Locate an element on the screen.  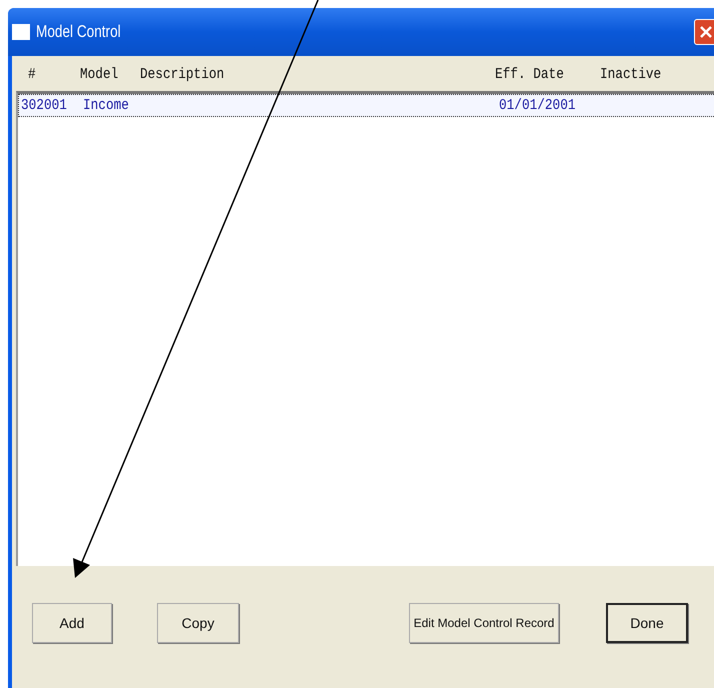
column-header: Description is located at coordinates (183, 74).